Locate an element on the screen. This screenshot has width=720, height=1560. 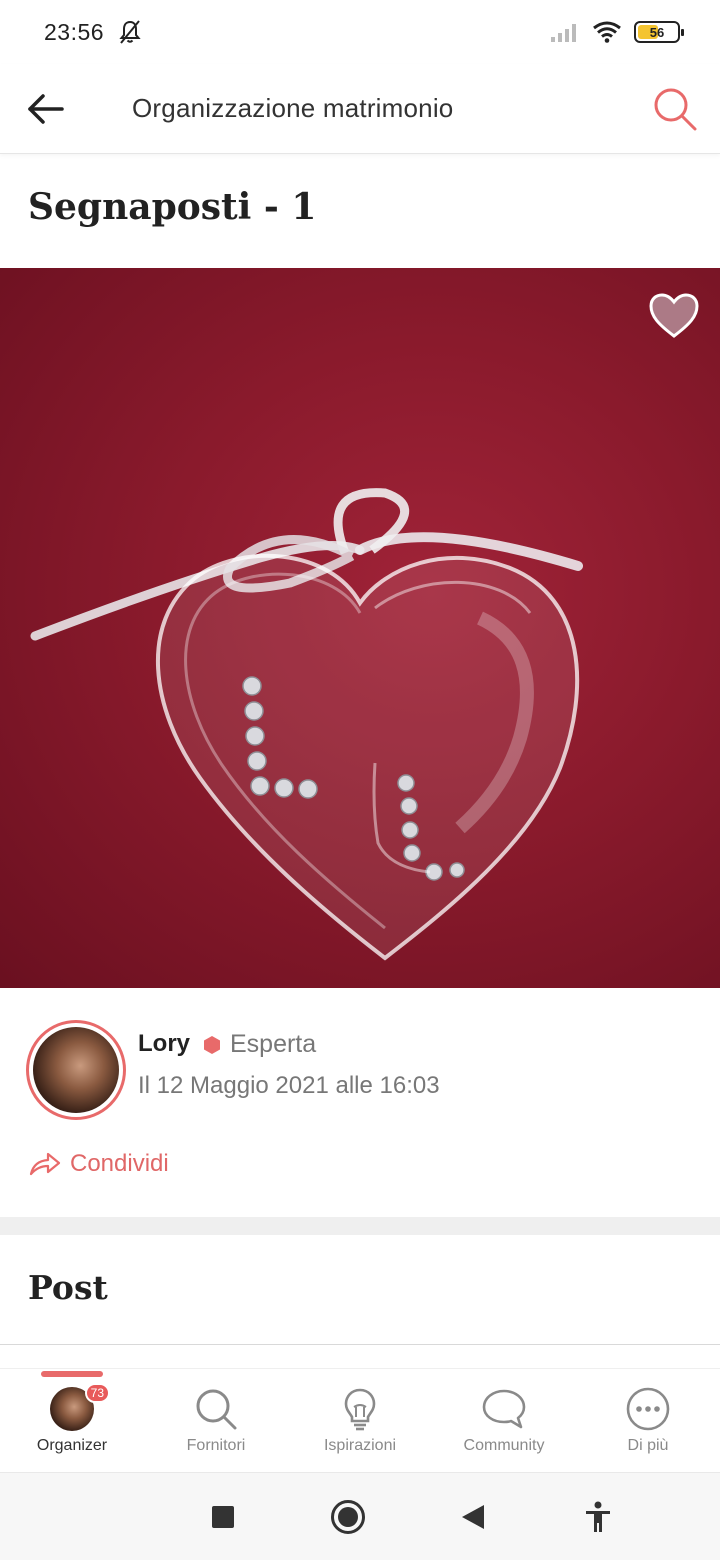
nav-item-di-piu: Di più is located at coordinates (648, 1420).